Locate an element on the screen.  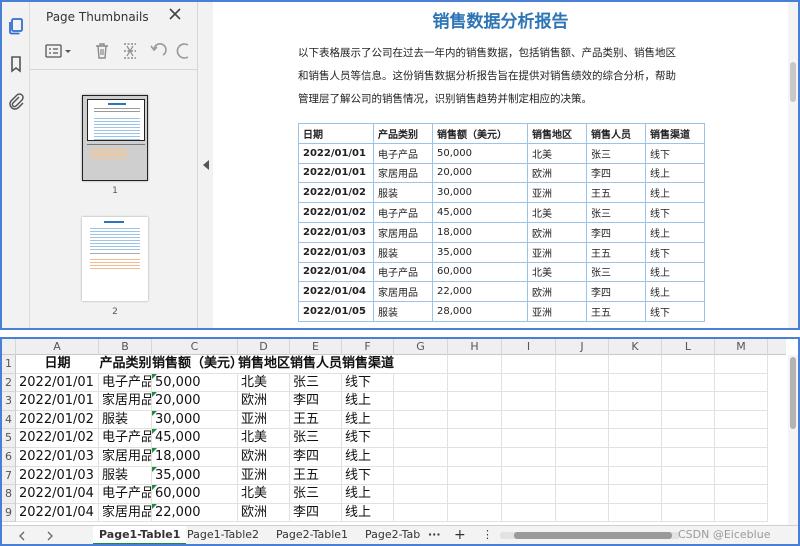
grid-cell: 18,000 is located at coordinates (195, 457).